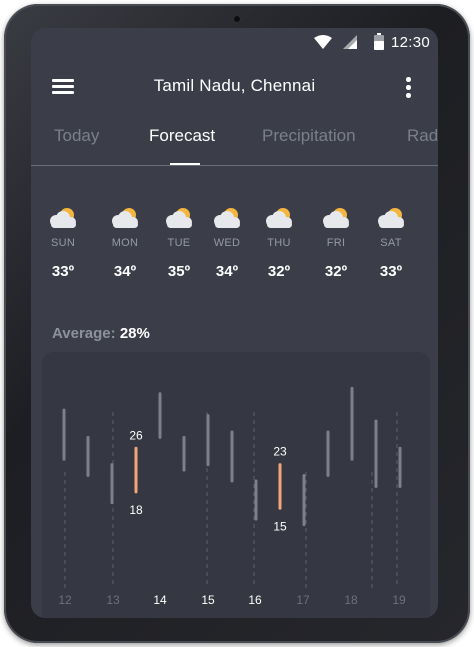  I want to click on more-options-icon, so click(408, 87).